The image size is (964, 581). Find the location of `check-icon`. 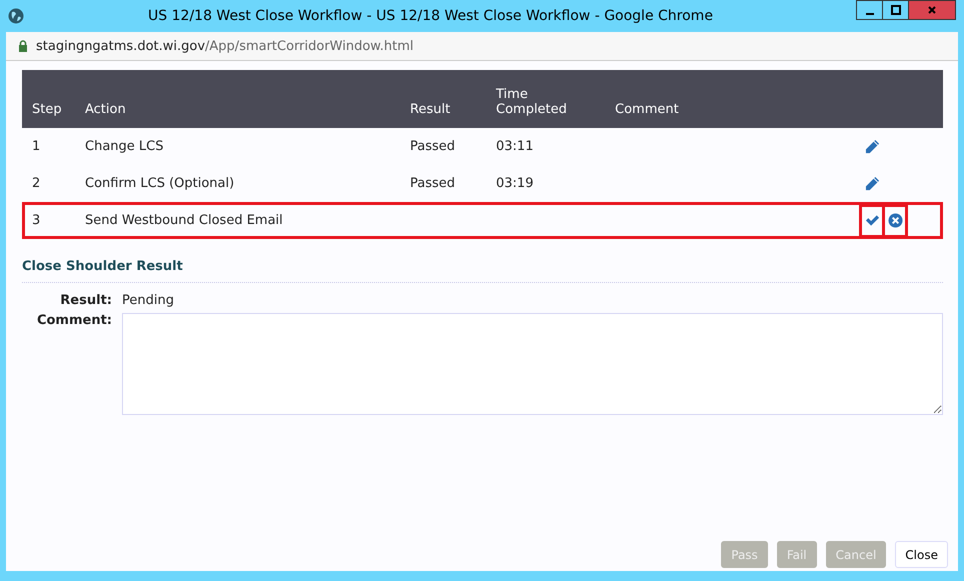

check-icon is located at coordinates (872, 220).